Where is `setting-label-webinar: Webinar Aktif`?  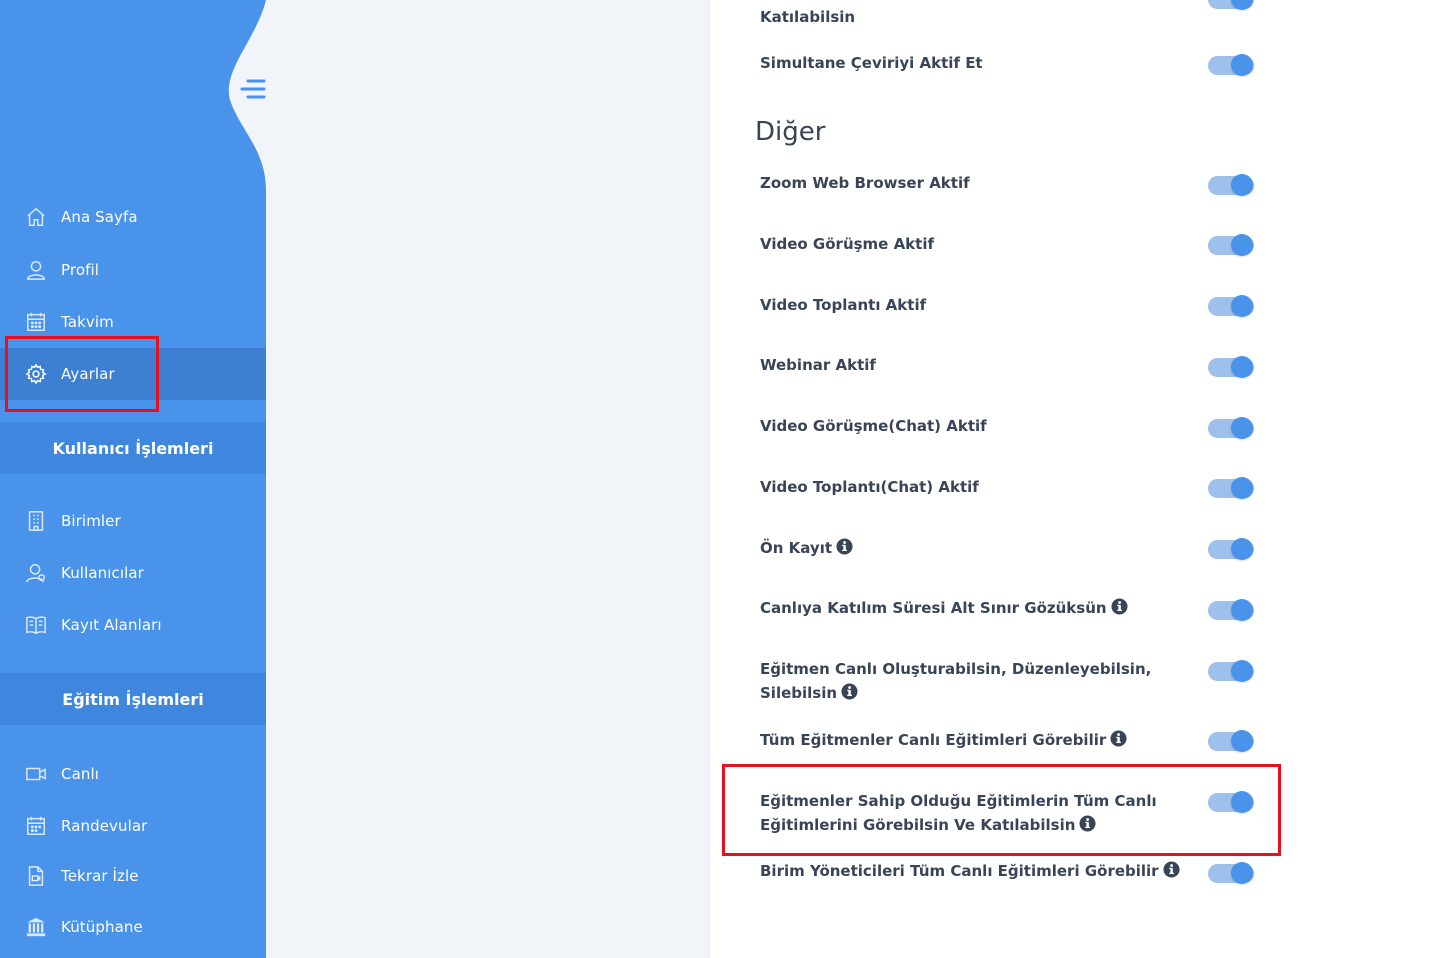 setting-label-webinar: Webinar Aktif is located at coordinates (818, 365).